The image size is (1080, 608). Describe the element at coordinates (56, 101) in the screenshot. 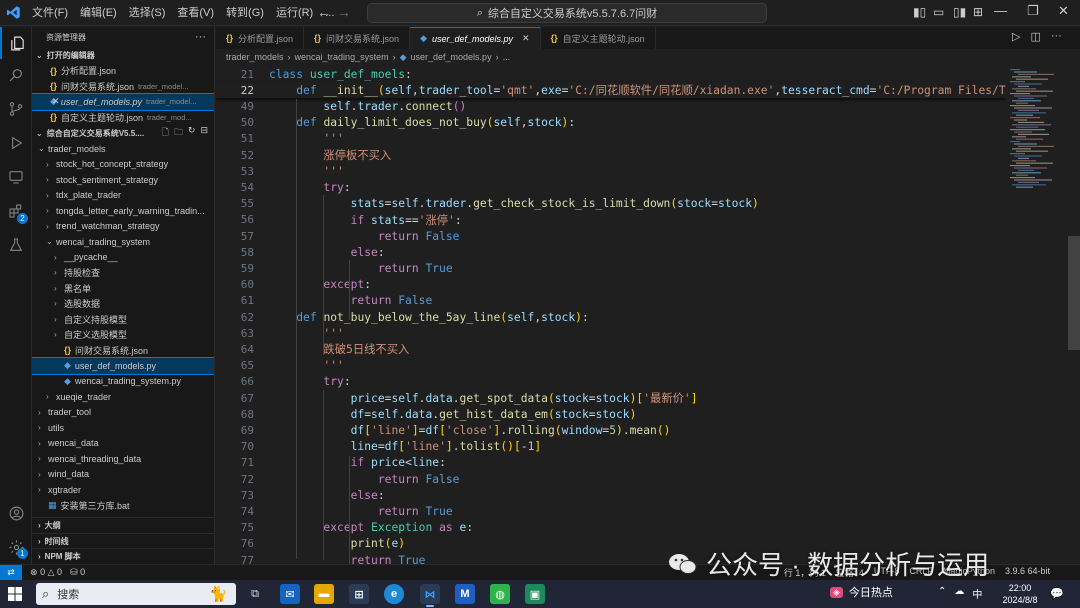

I see `close-editor-icon: ✕` at that location.